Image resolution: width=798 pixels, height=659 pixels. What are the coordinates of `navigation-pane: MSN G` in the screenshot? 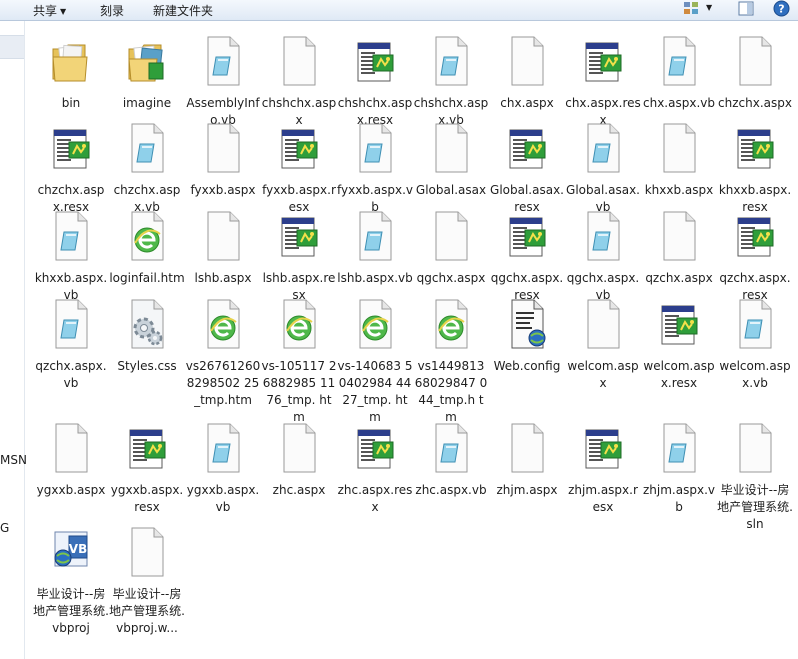 It's located at (13, 340).